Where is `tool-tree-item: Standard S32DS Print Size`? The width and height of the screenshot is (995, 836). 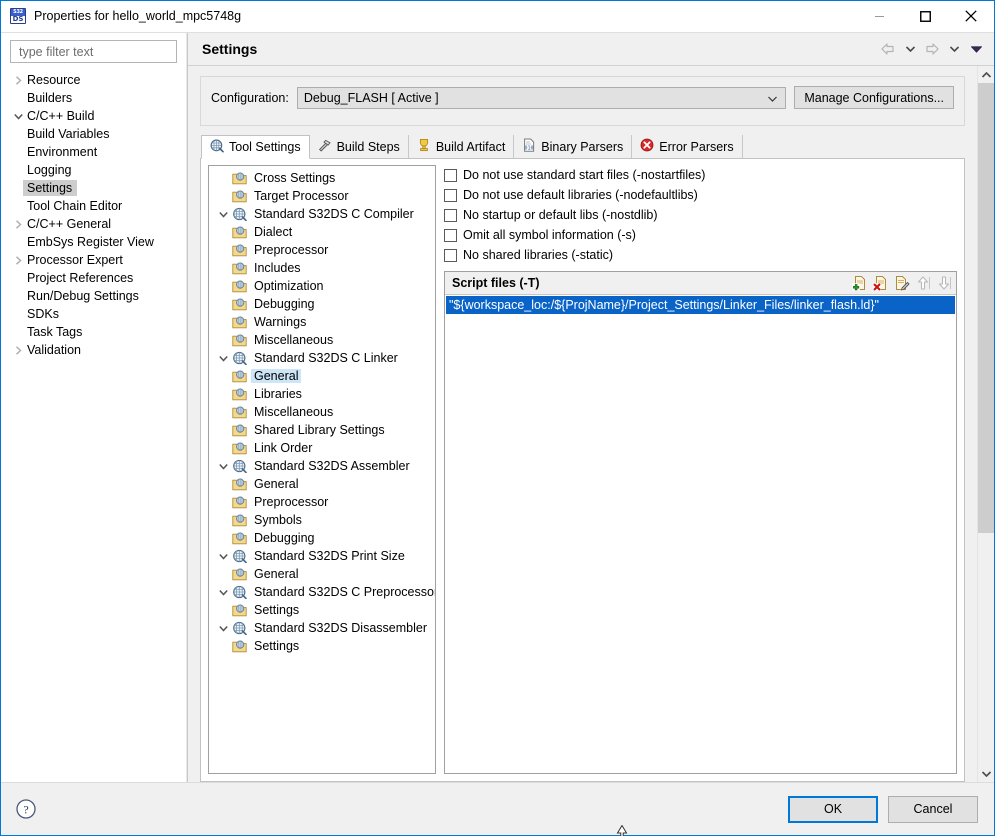
tool-tree-item: Standard S32DS Print Size is located at coordinates (322, 556).